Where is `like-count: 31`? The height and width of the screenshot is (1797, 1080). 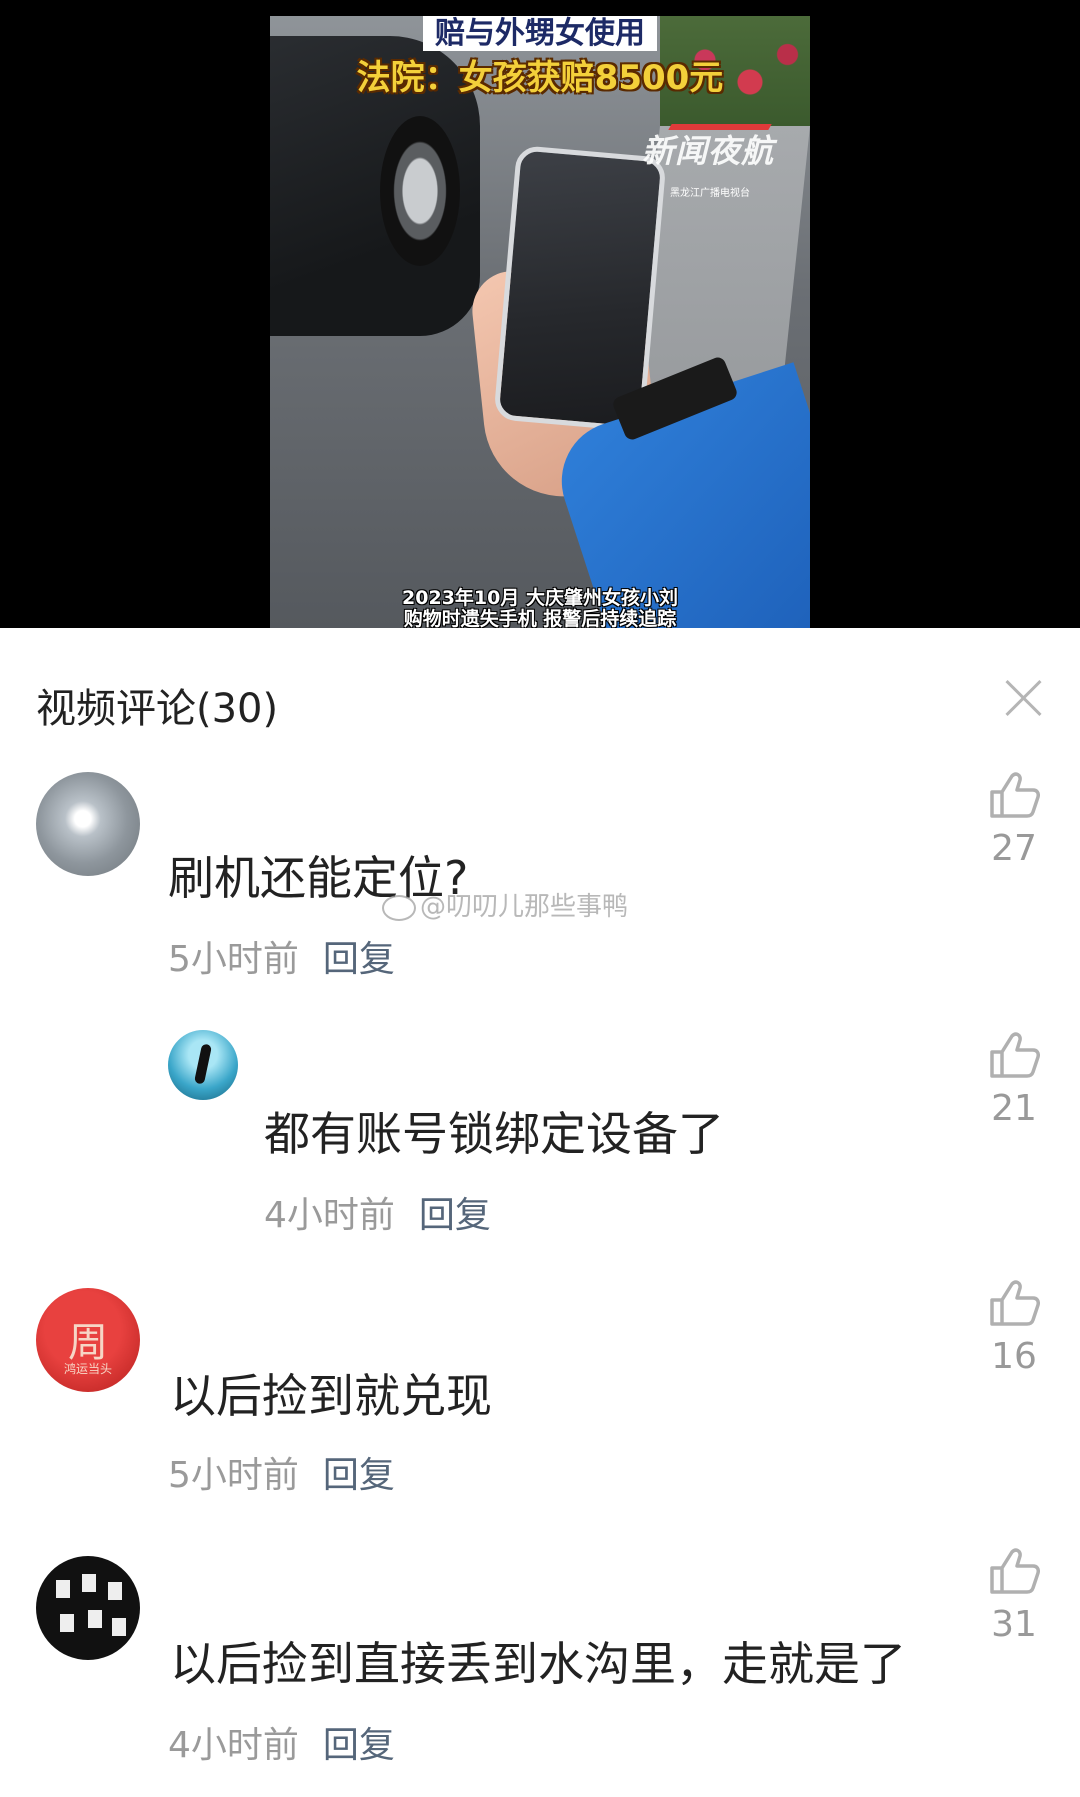
like-count: 31 is located at coordinates (1014, 1624).